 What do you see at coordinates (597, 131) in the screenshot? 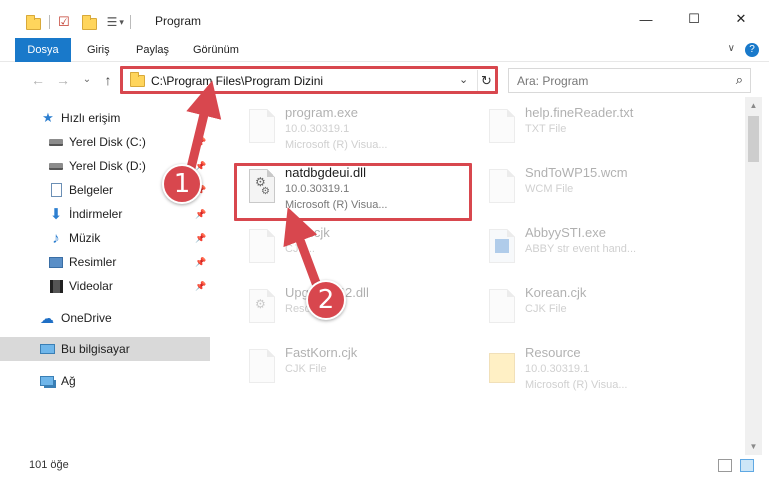
I see `file-tile: help.fineReader.txt TXT File` at bounding box center [597, 131].